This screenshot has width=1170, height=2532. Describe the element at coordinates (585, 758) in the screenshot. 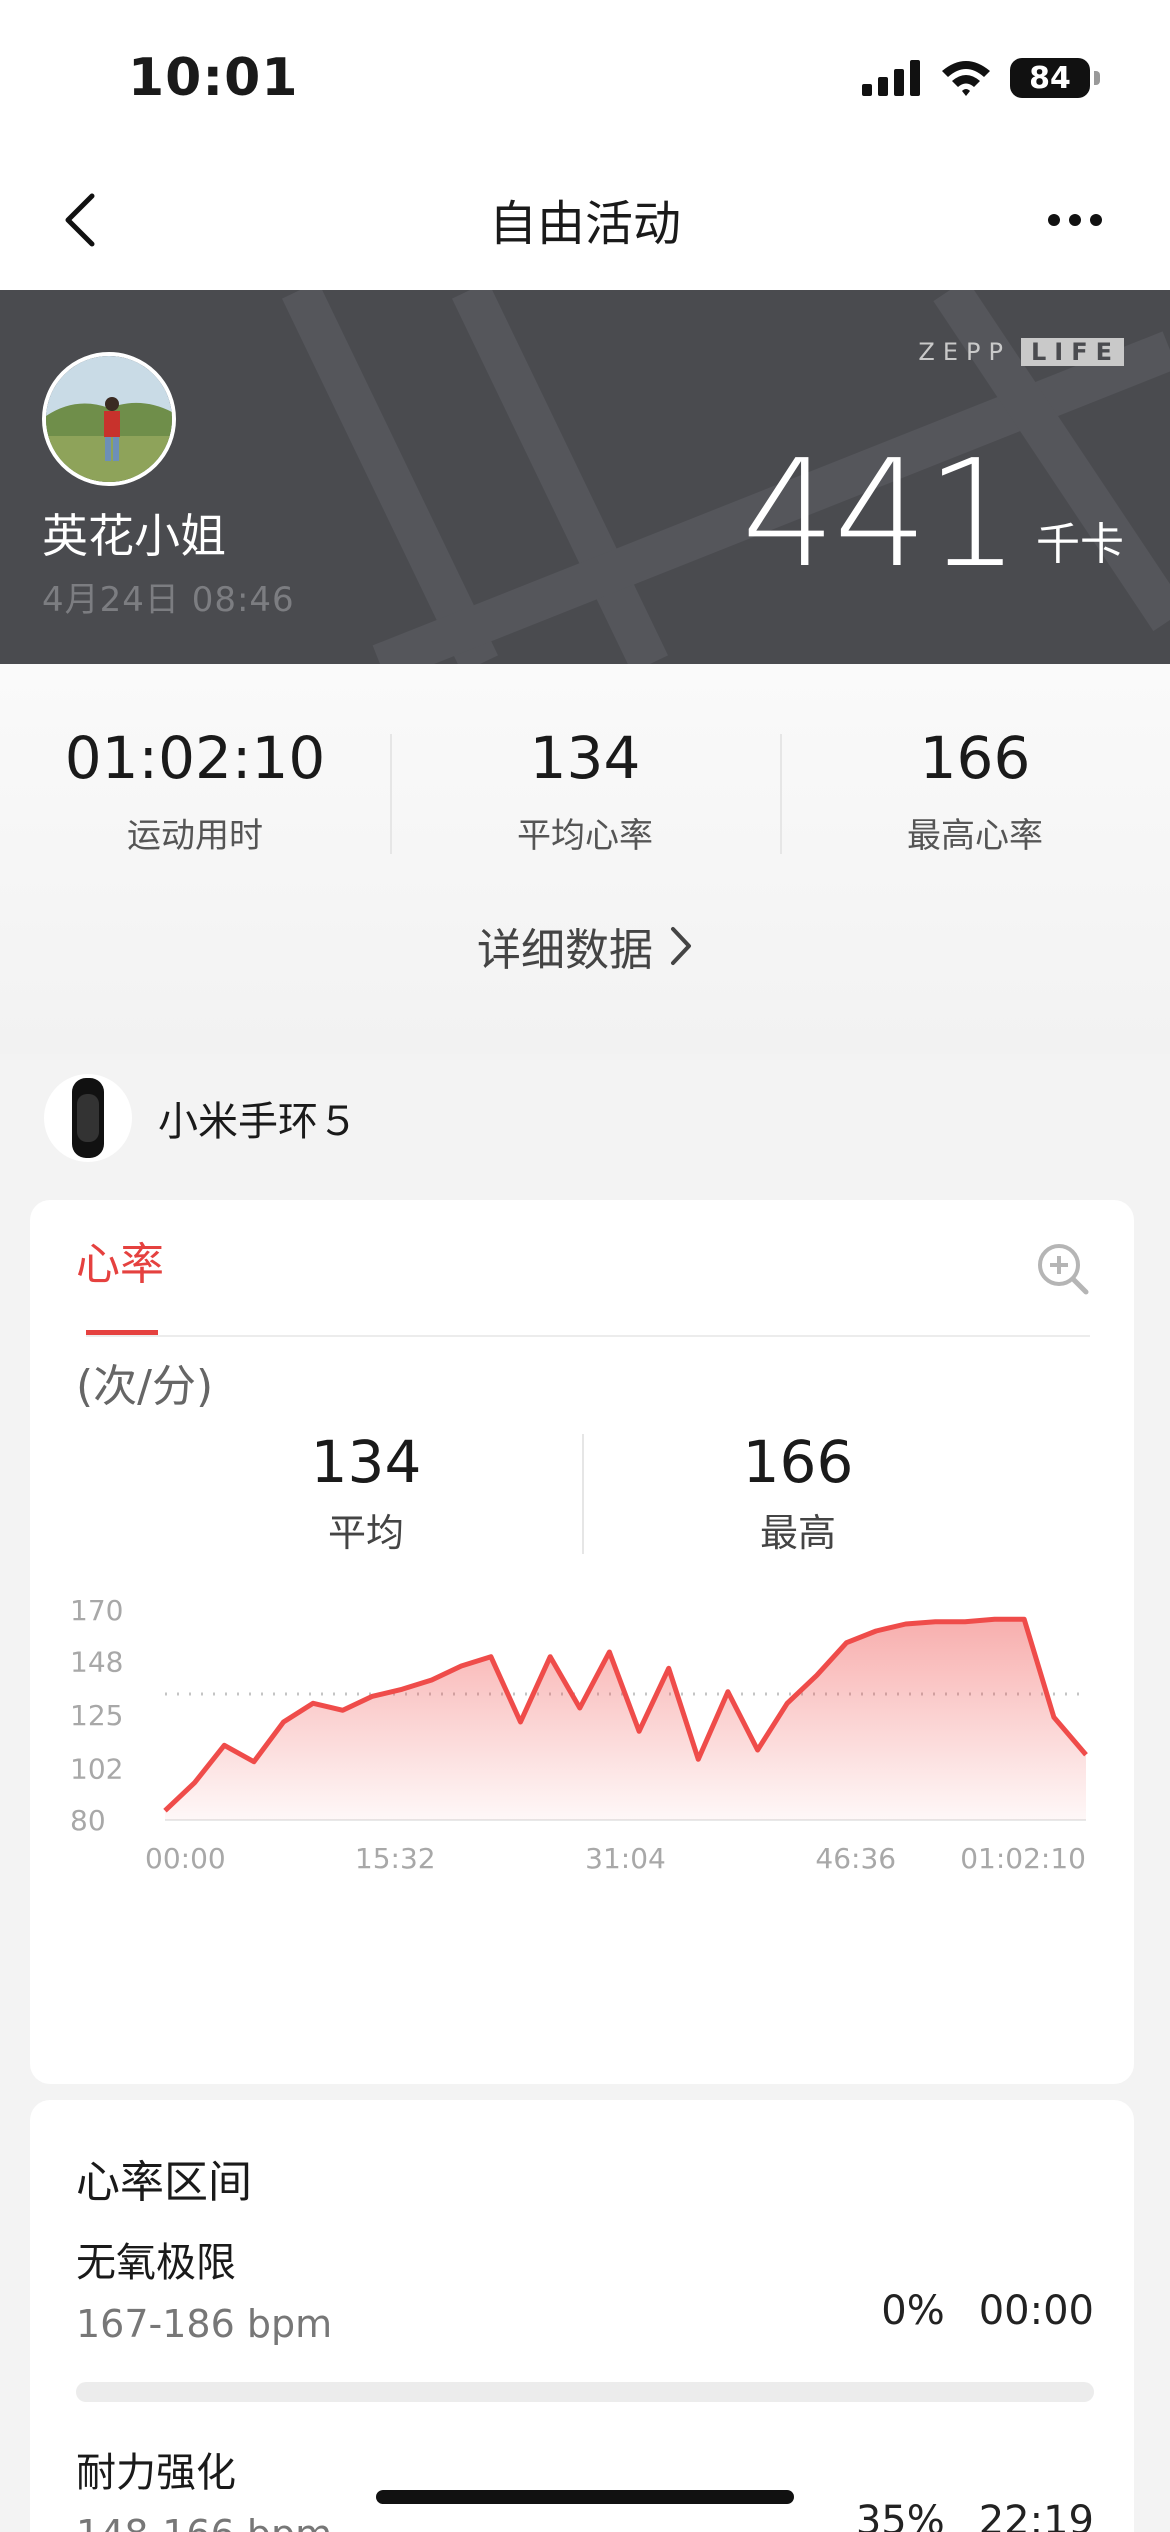

I see `stat-value: 134` at that location.